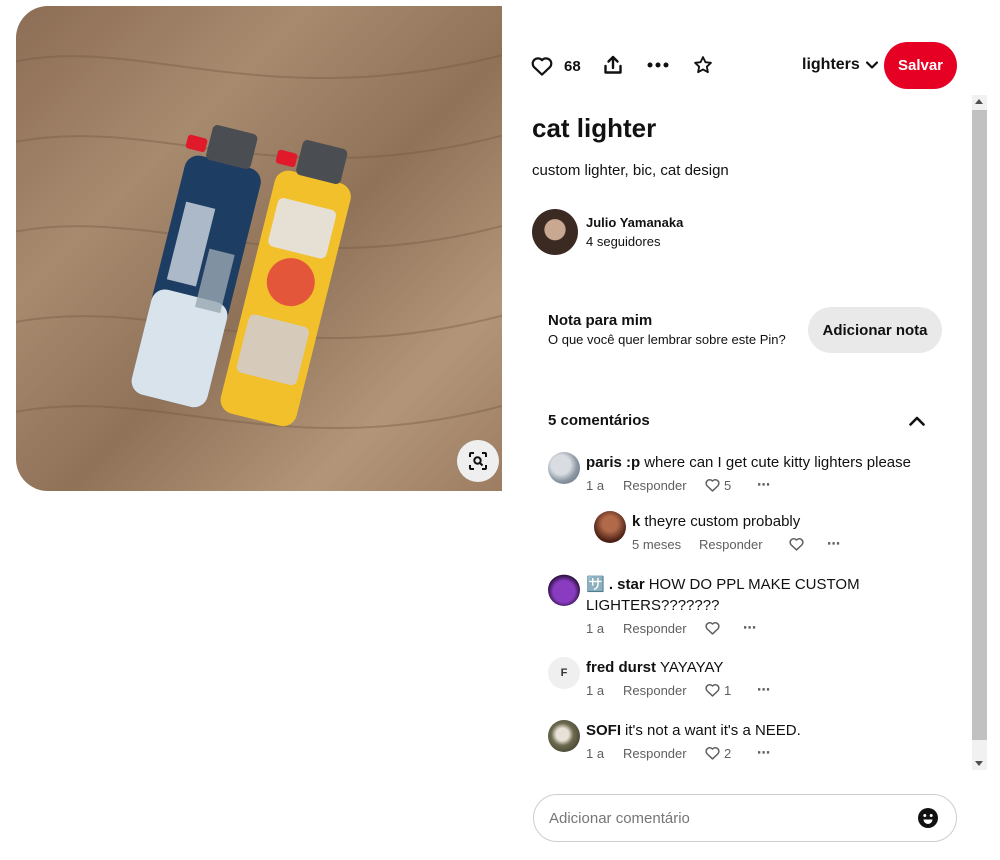 The image size is (1000, 860). I want to click on scrollbar, so click(979, 432).